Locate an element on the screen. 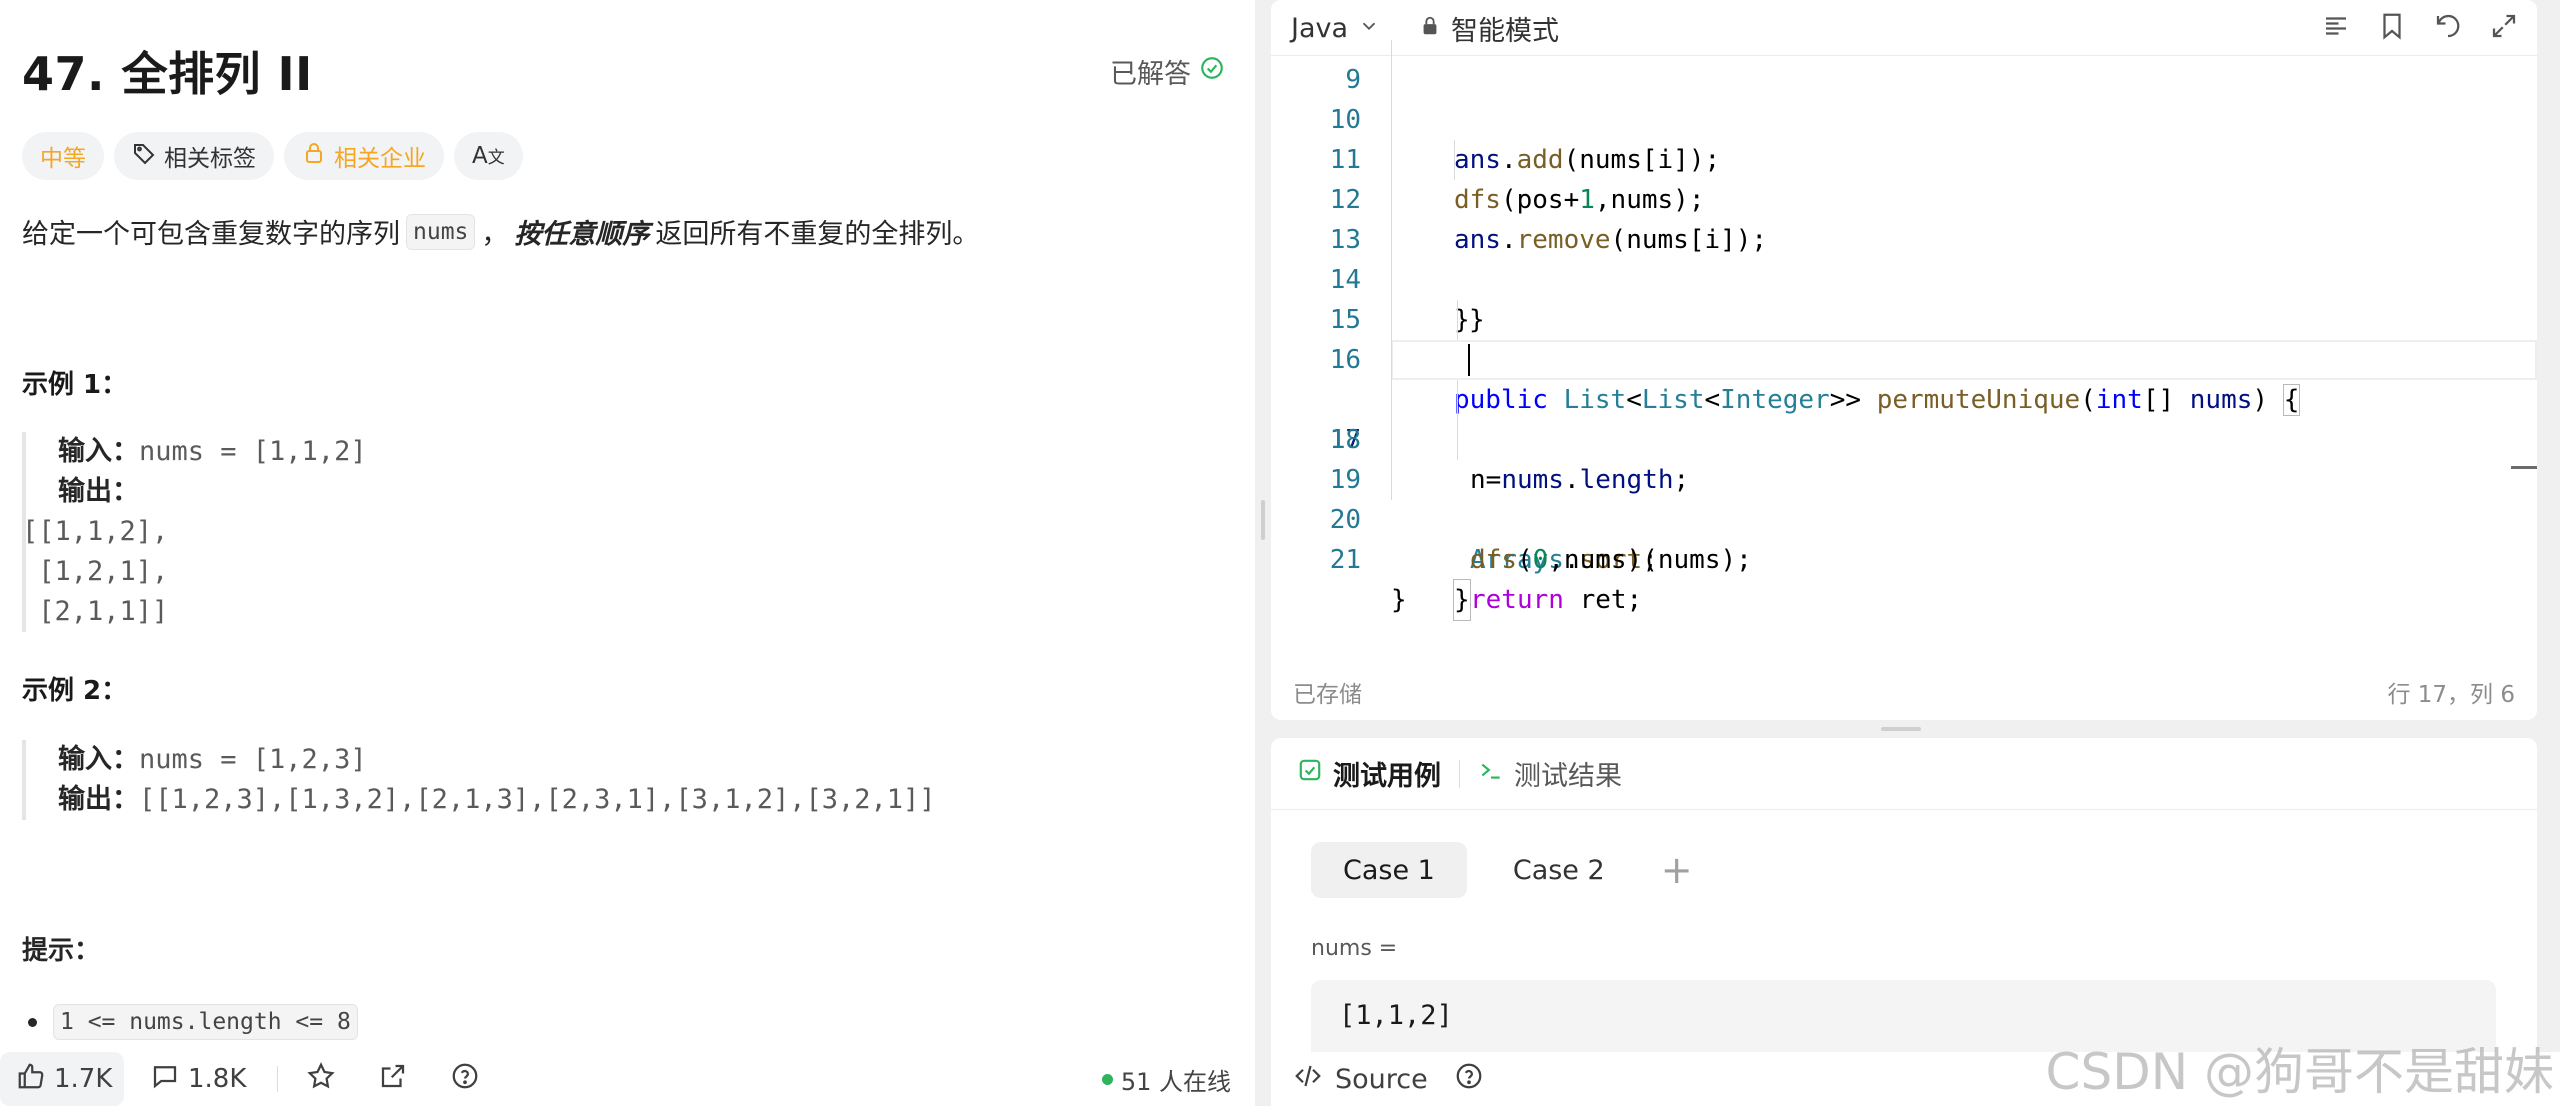 The width and height of the screenshot is (2560, 1106). desc-comma: ， is located at coordinates (495, 234).